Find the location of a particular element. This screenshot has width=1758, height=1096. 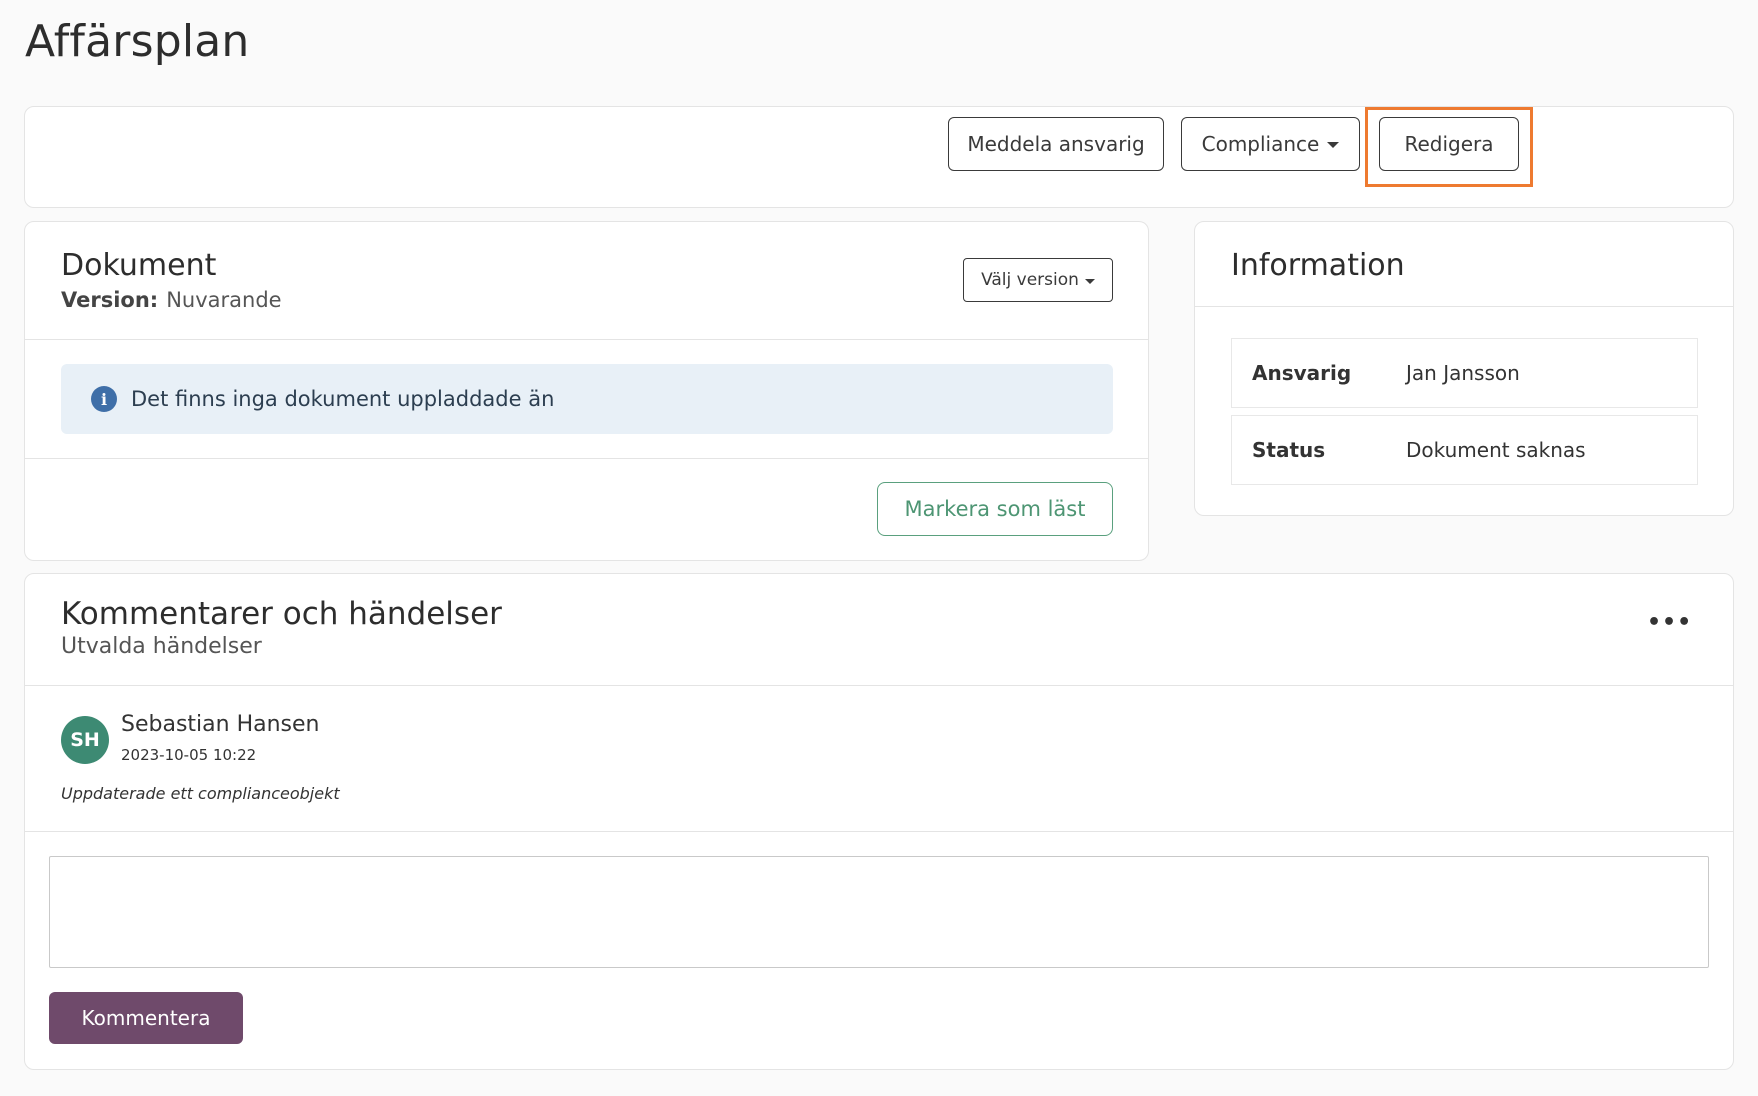

info-value: Dokument saknas is located at coordinates (1496, 450).